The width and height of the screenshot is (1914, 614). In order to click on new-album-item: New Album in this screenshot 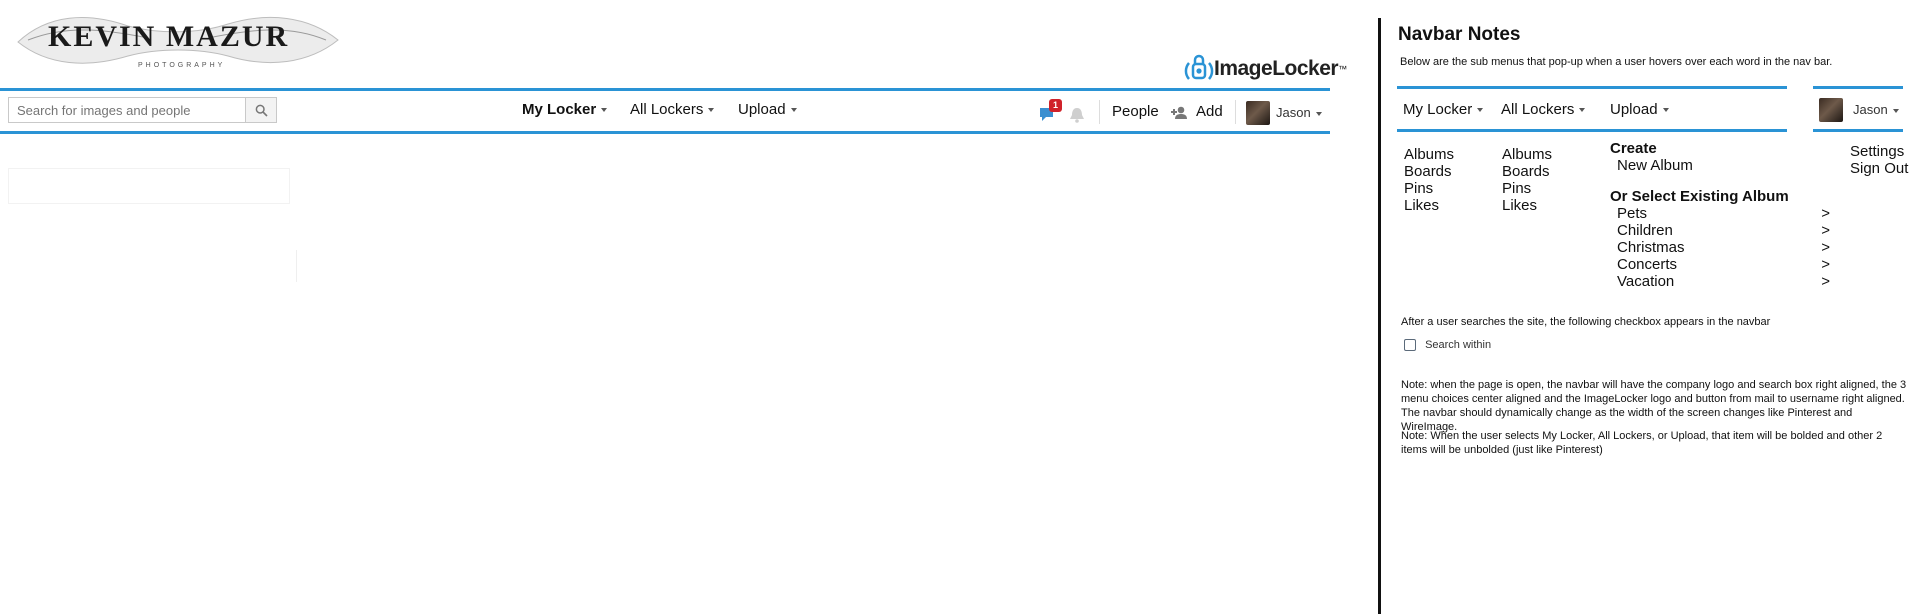, I will do `click(1725, 165)`.